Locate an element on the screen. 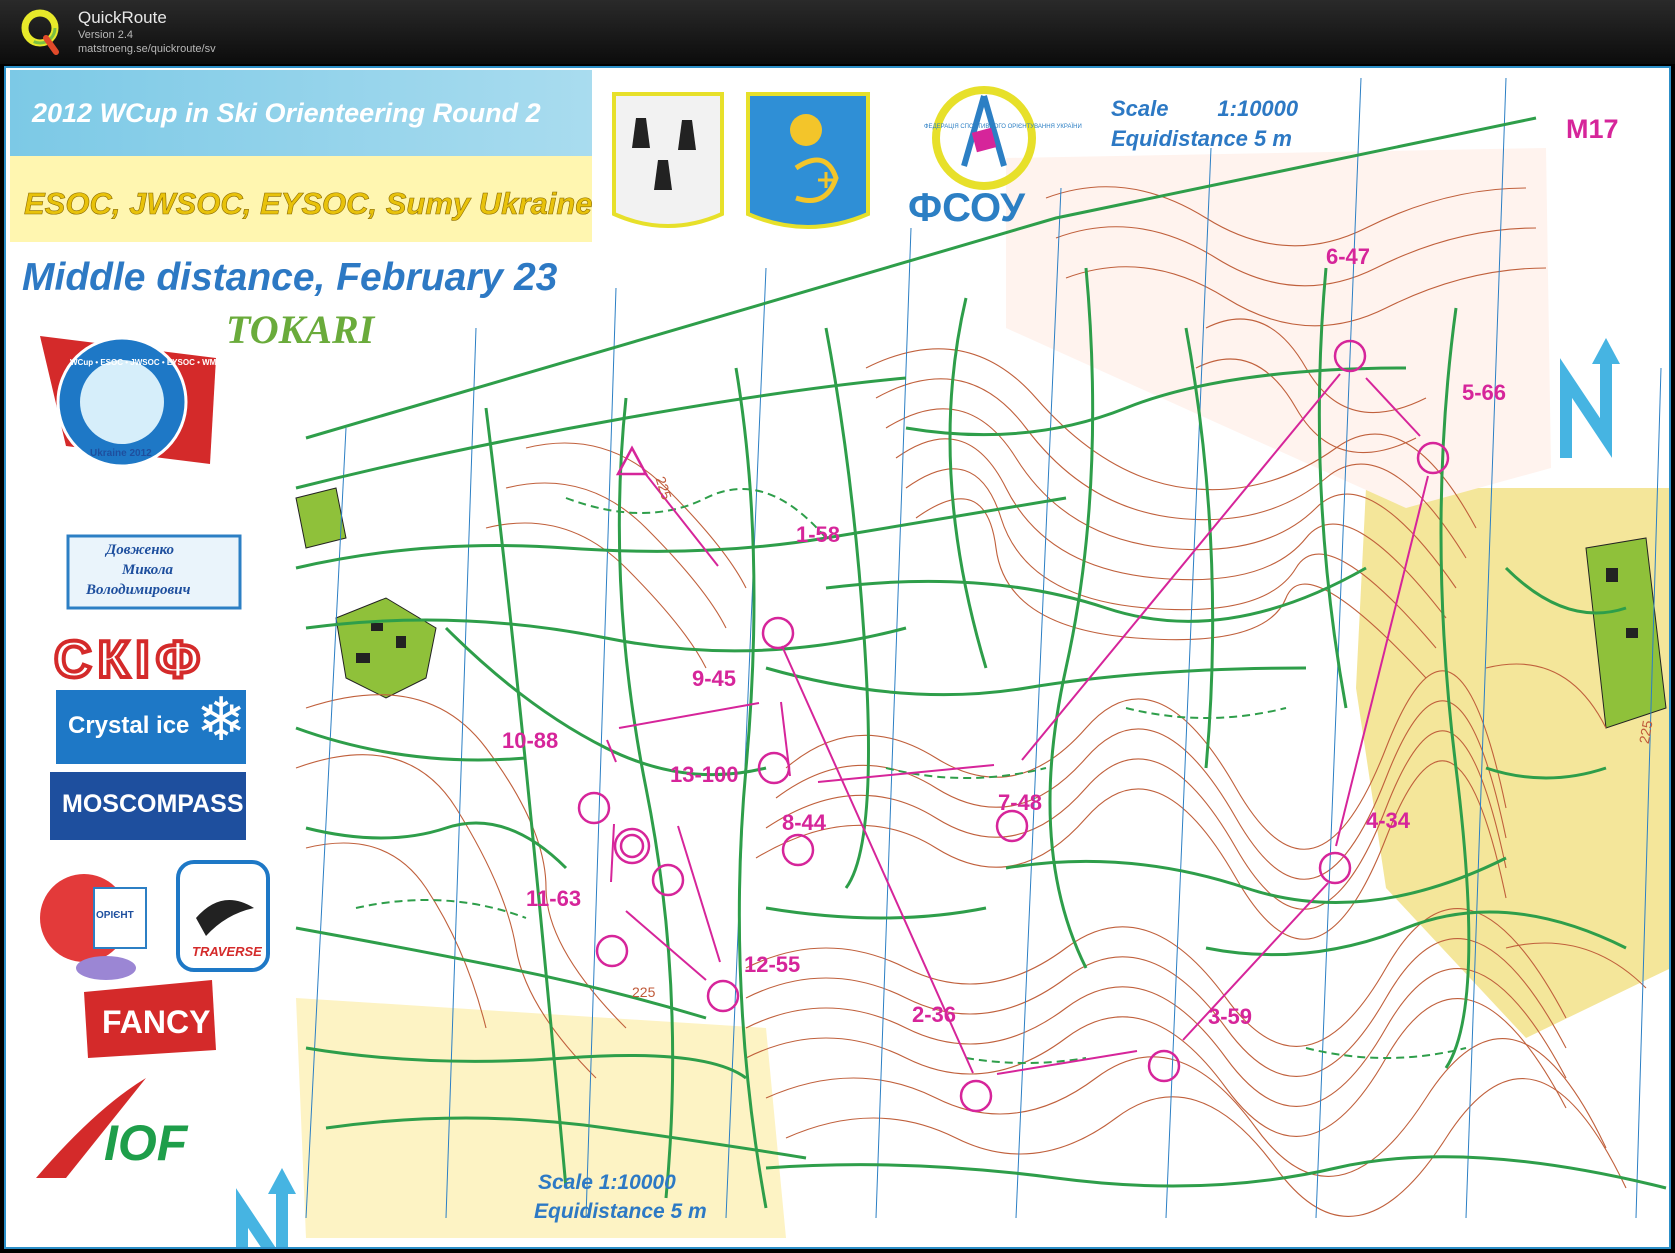 Image resolution: width=1675 pixels, height=1253 pixels. equidistance-text: Equidistance 5 m is located at coordinates (1201, 138).